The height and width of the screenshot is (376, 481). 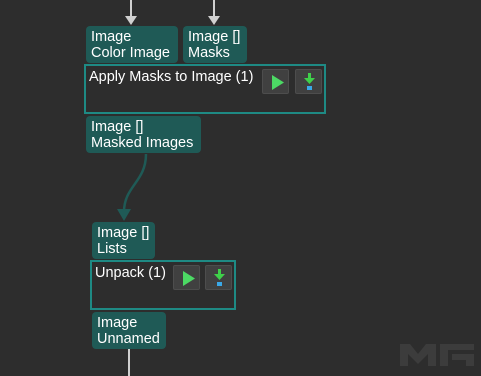 I want to click on port-name-label: Unnamed, so click(x=128, y=339).